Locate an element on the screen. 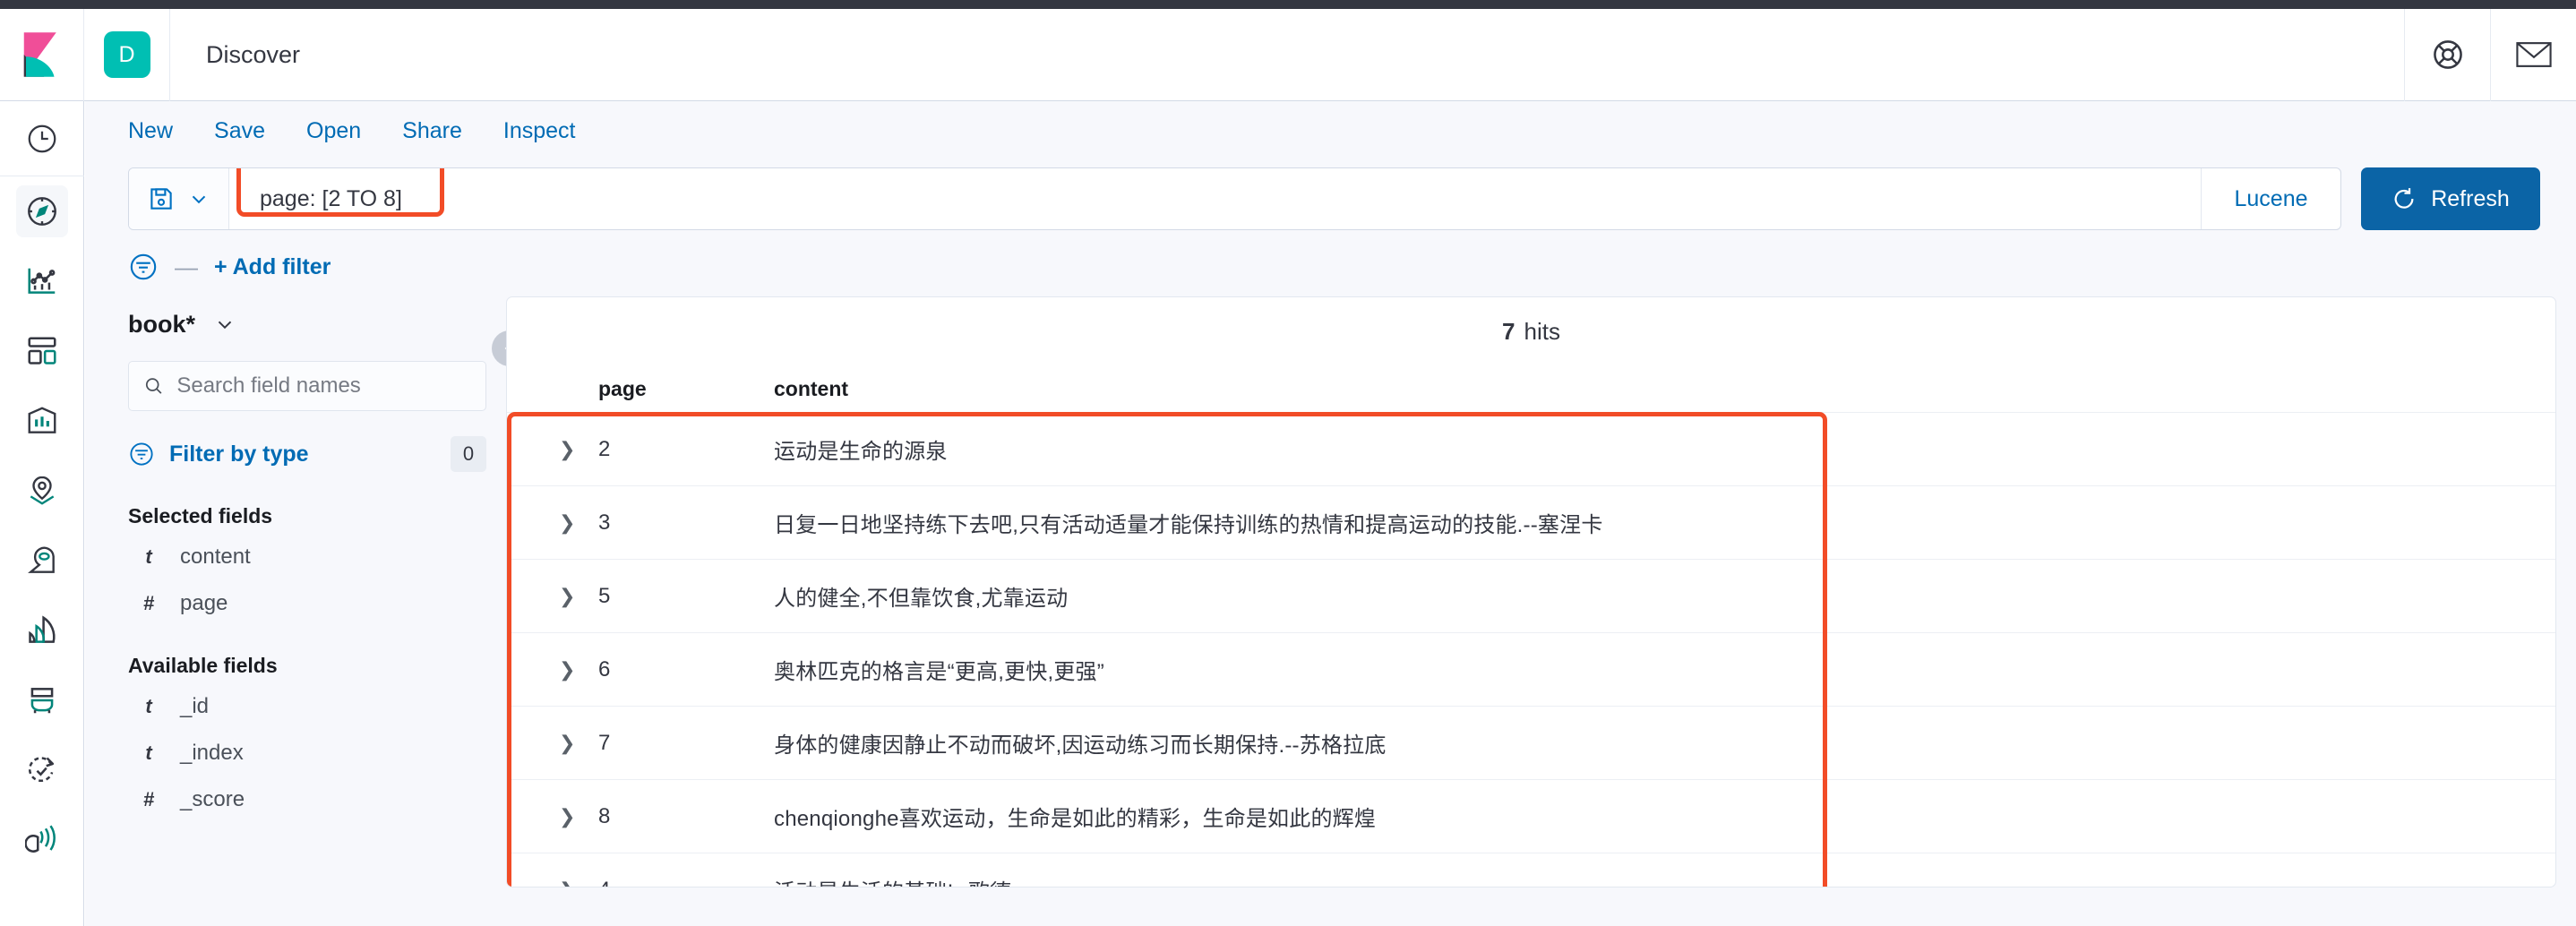 The height and width of the screenshot is (926, 2576). sidebar-item-infrastructure is located at coordinates (42, 700).